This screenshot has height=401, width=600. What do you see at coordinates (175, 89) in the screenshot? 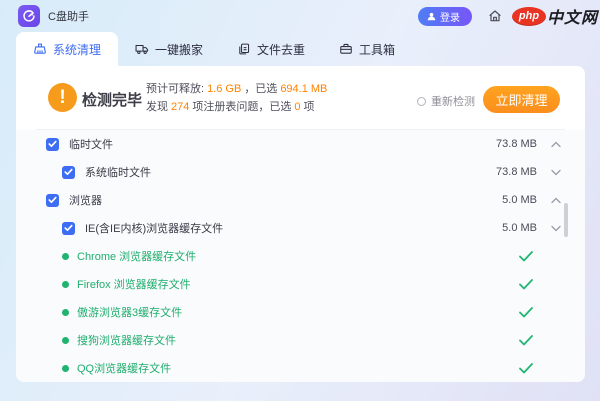
I see `release-label: 预计可释放:` at bounding box center [175, 89].